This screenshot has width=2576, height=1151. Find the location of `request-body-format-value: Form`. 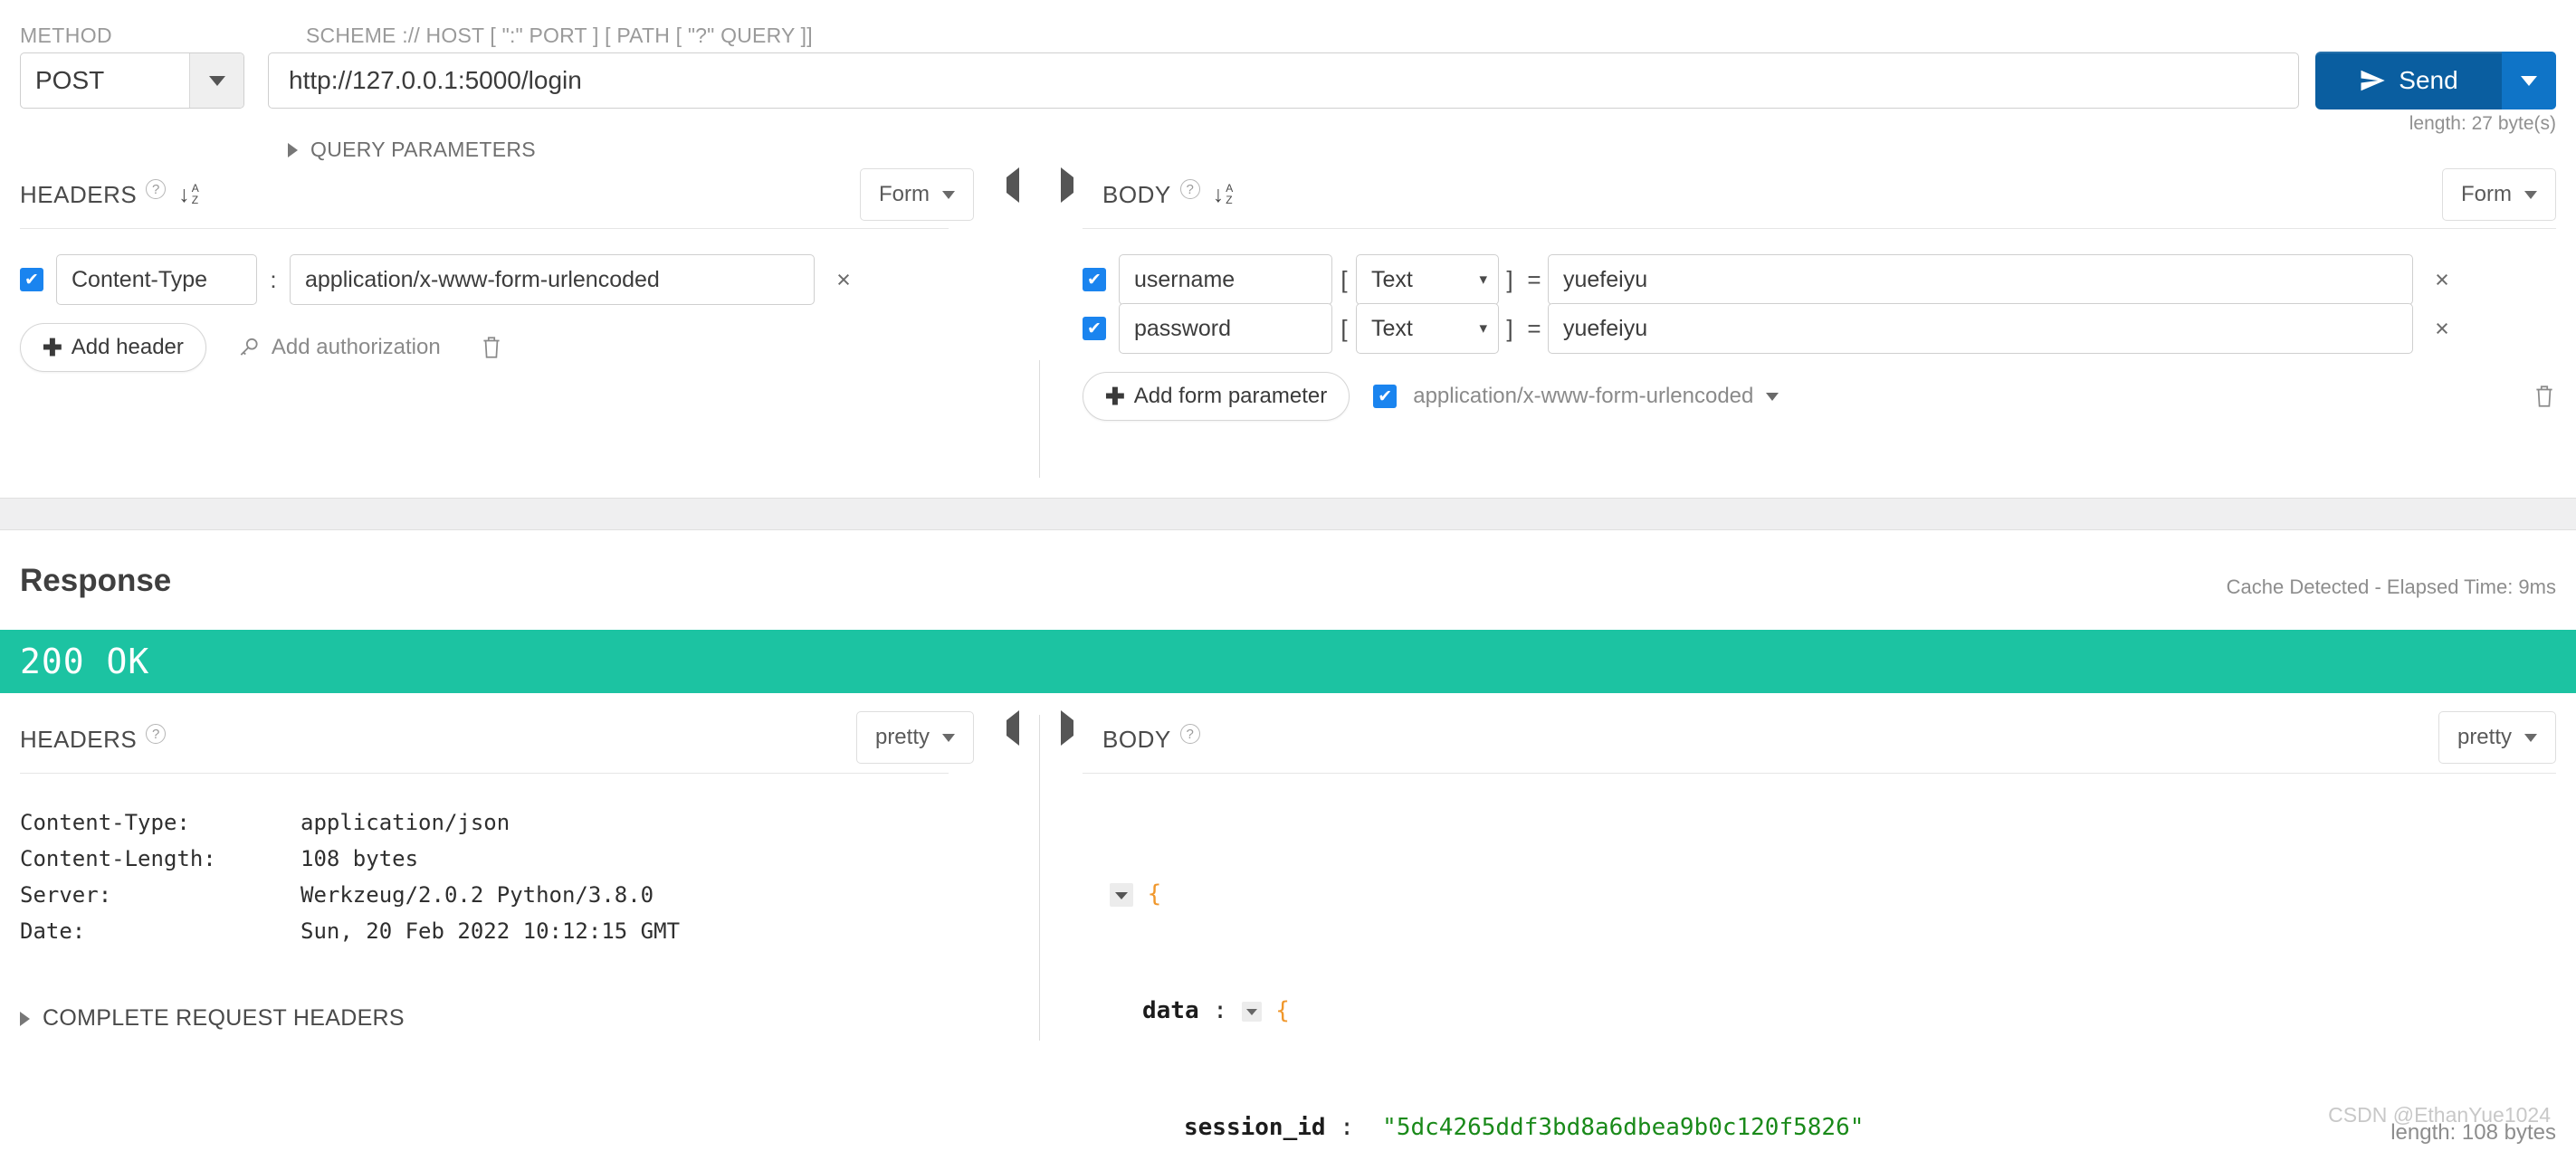

request-body-format-value: Form is located at coordinates (2486, 194).